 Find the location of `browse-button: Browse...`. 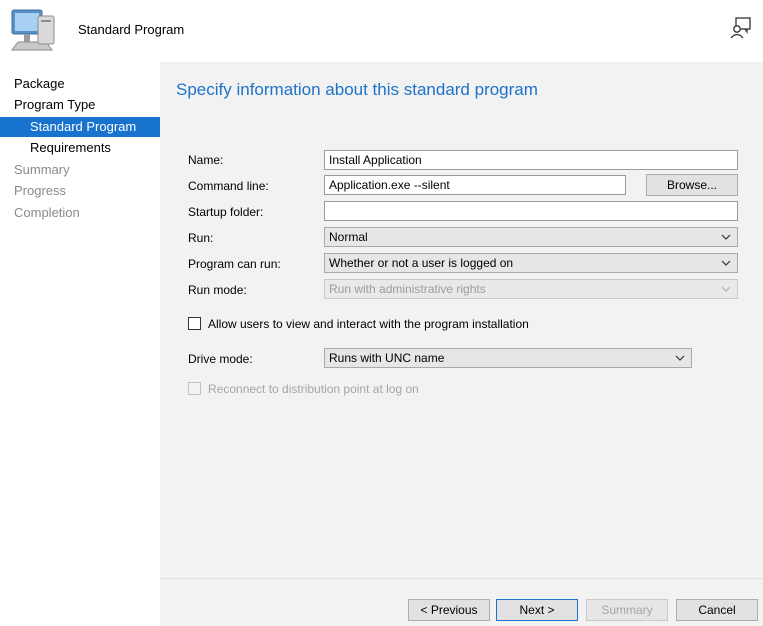

browse-button: Browse... is located at coordinates (692, 185).